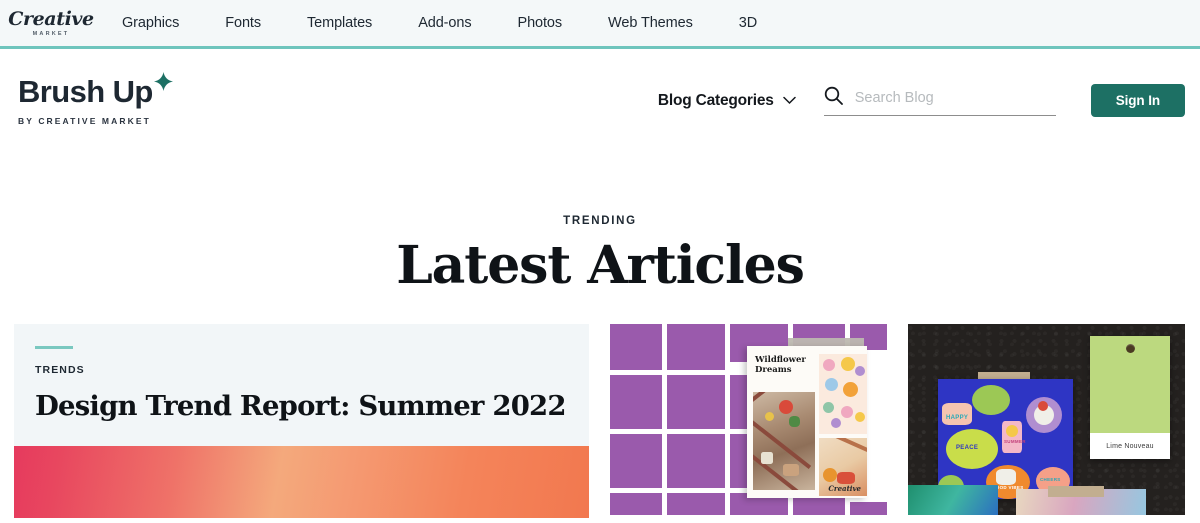 The width and height of the screenshot is (1200, 523). What do you see at coordinates (163, 83) in the screenshot?
I see `sparkle-icon` at bounding box center [163, 83].